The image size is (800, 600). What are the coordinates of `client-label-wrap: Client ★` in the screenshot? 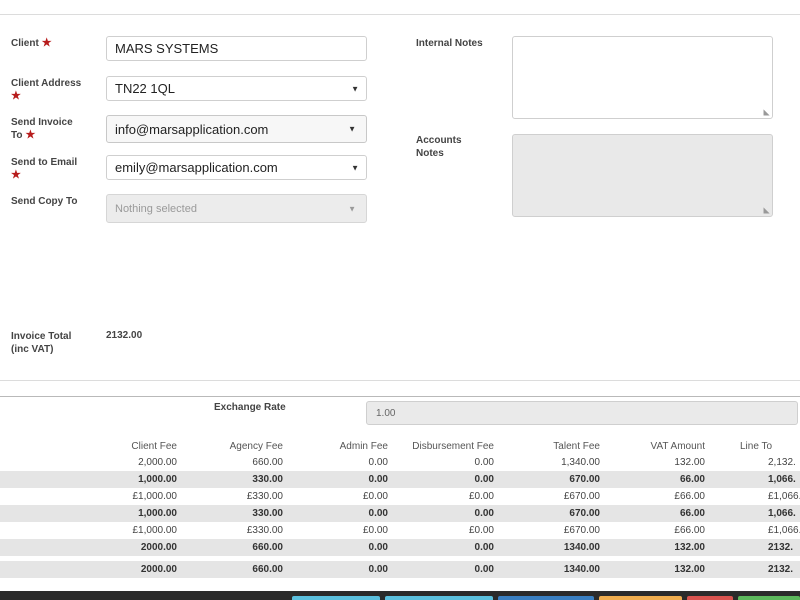 It's located at (31, 43).